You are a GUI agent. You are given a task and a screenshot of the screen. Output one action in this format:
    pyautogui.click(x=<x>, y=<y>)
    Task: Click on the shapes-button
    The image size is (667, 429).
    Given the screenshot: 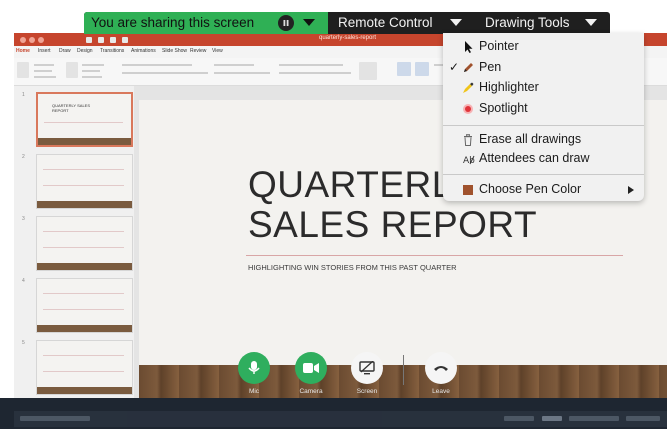 What is the action you would take?
    pyautogui.click(x=422, y=69)
    